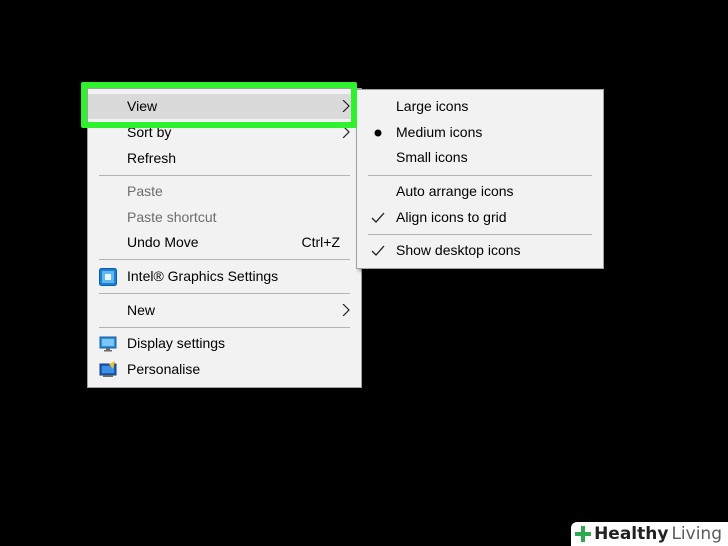  Describe the element at coordinates (458, 250) in the screenshot. I see `menu-item-label: Show desktop icons` at that location.